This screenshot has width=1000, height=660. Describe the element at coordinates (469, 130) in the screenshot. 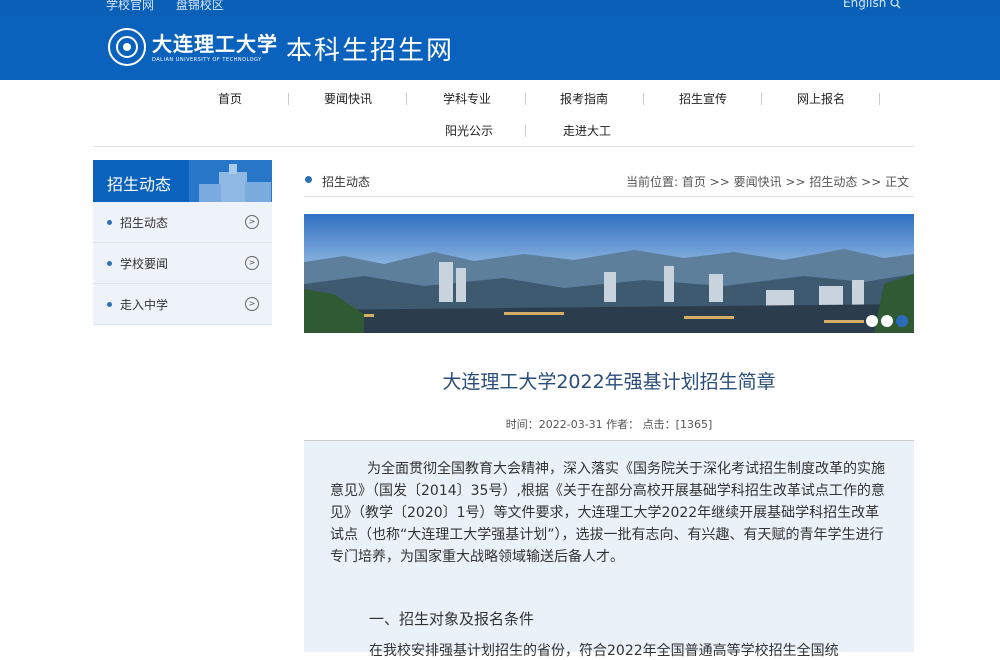

I see `nav-public-notice: 阳光公示` at that location.